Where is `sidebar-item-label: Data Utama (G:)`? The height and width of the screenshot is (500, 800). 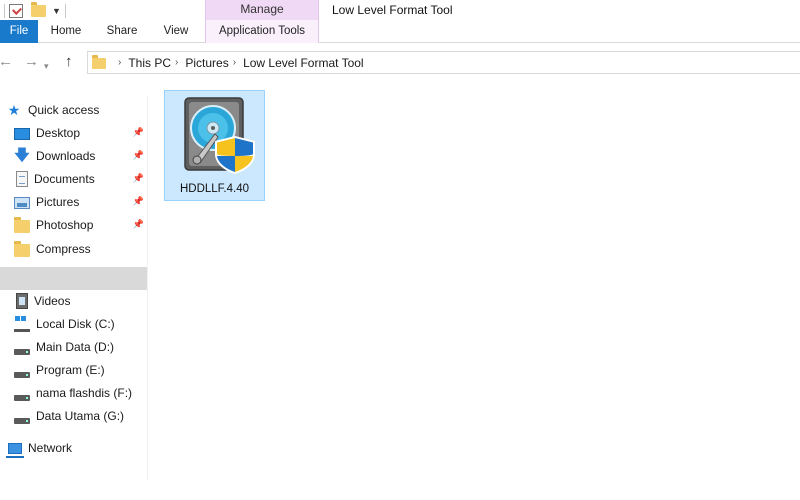 sidebar-item-label: Data Utama (G:) is located at coordinates (80, 416).